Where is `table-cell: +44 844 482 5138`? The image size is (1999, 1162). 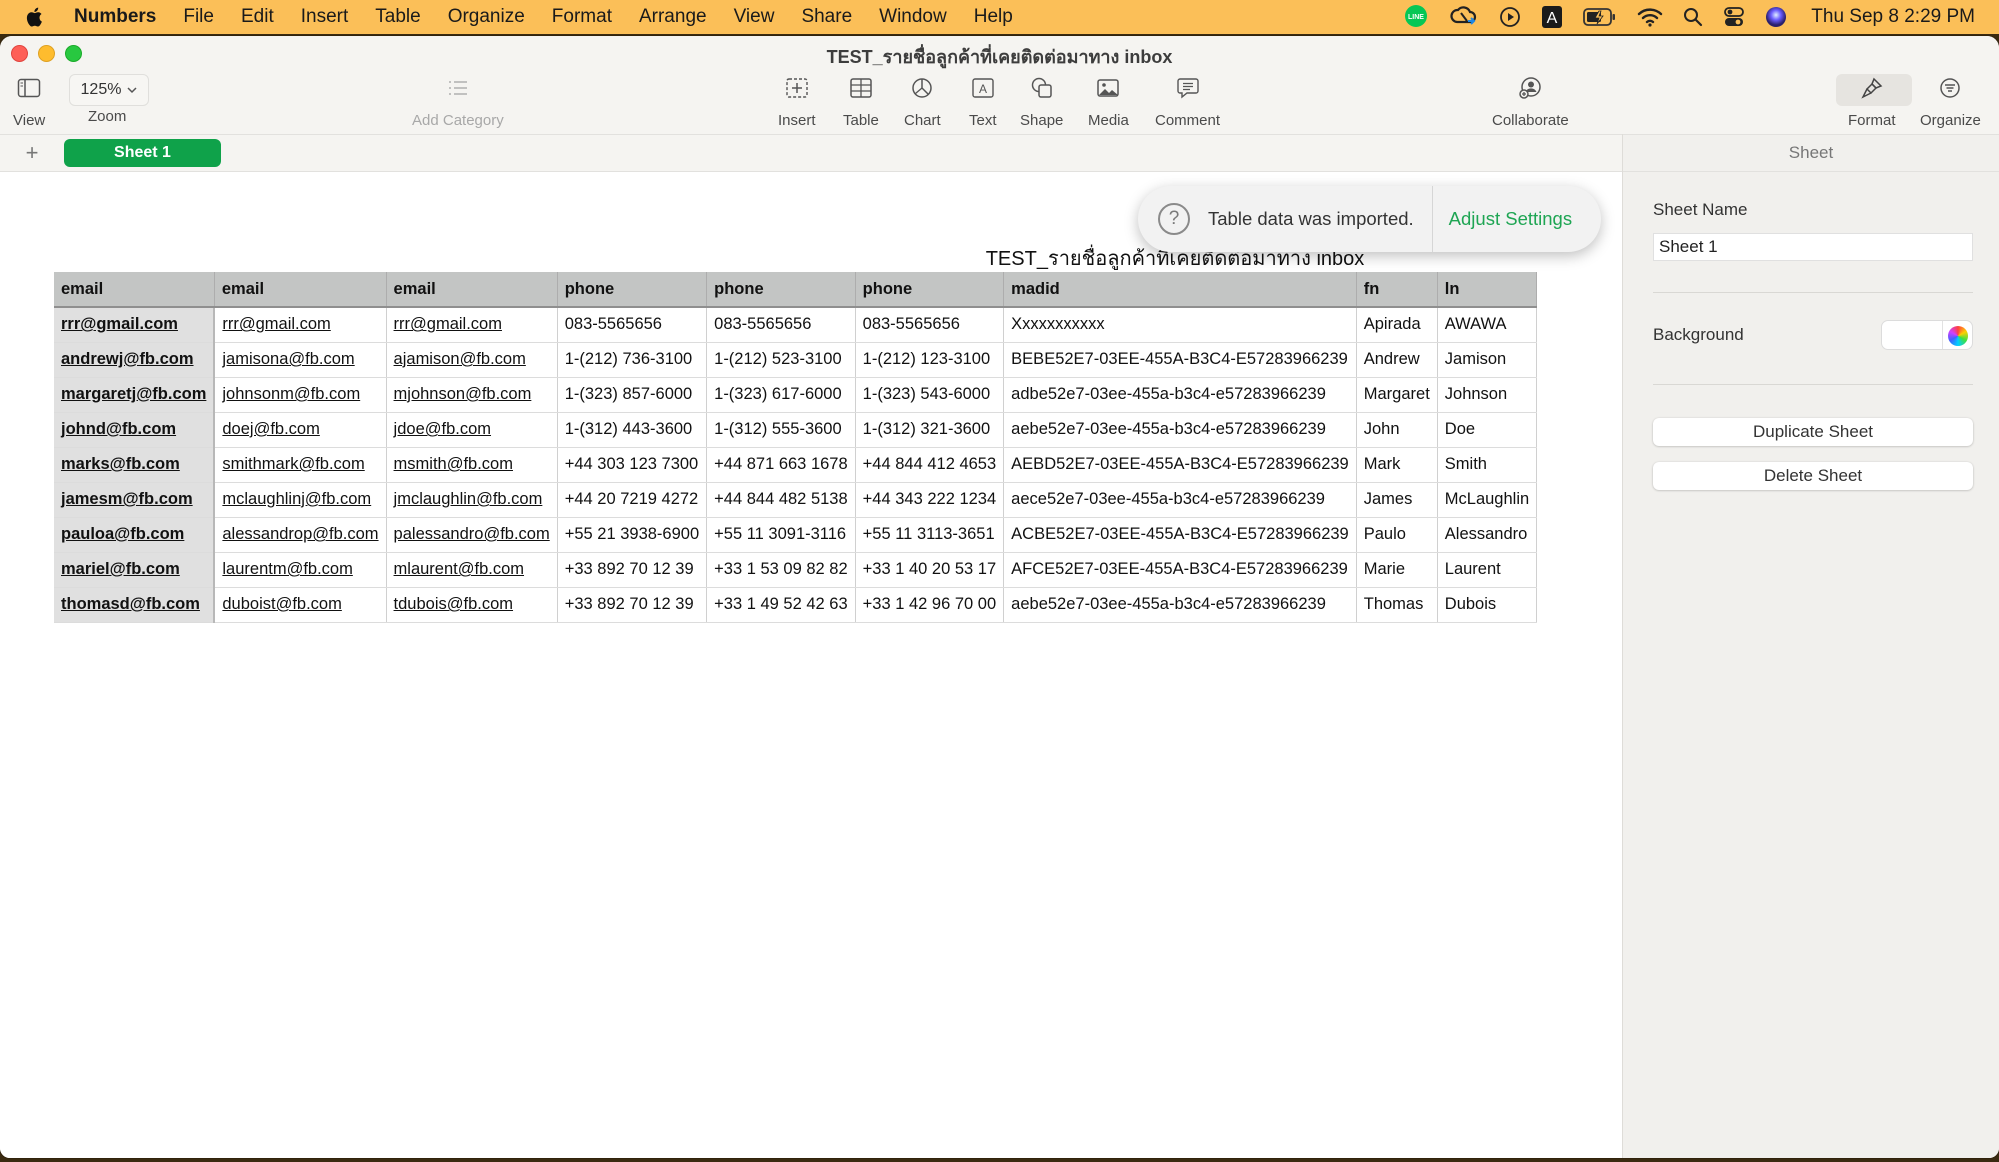 table-cell: +44 844 482 5138 is located at coordinates (781, 499).